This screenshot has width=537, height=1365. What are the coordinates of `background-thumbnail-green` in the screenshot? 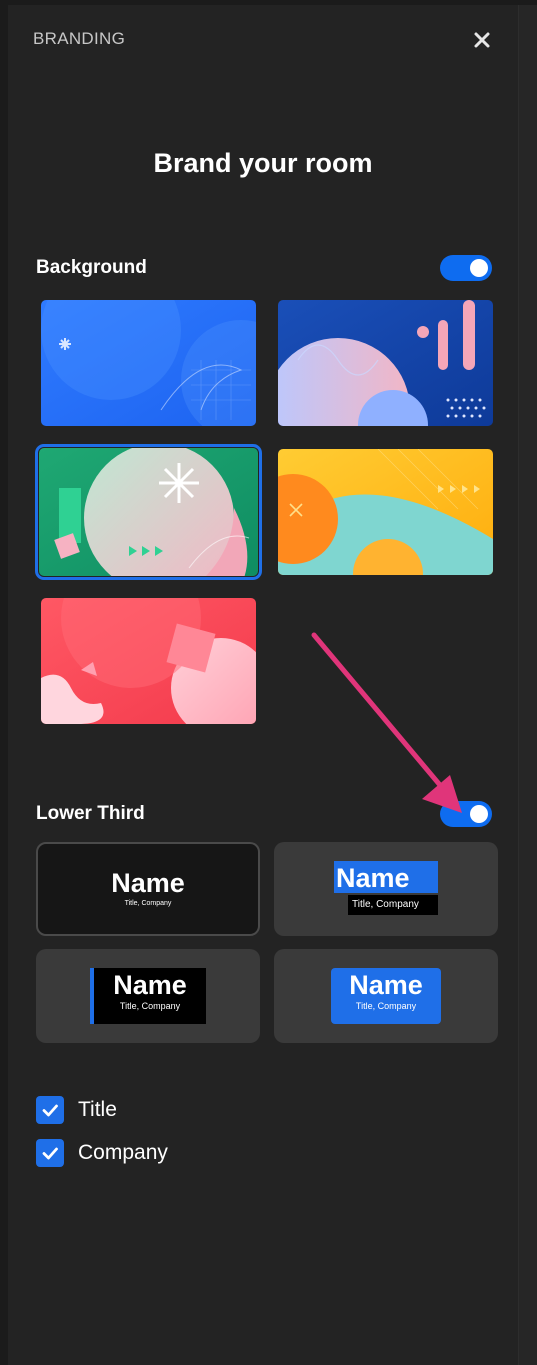 It's located at (148, 512).